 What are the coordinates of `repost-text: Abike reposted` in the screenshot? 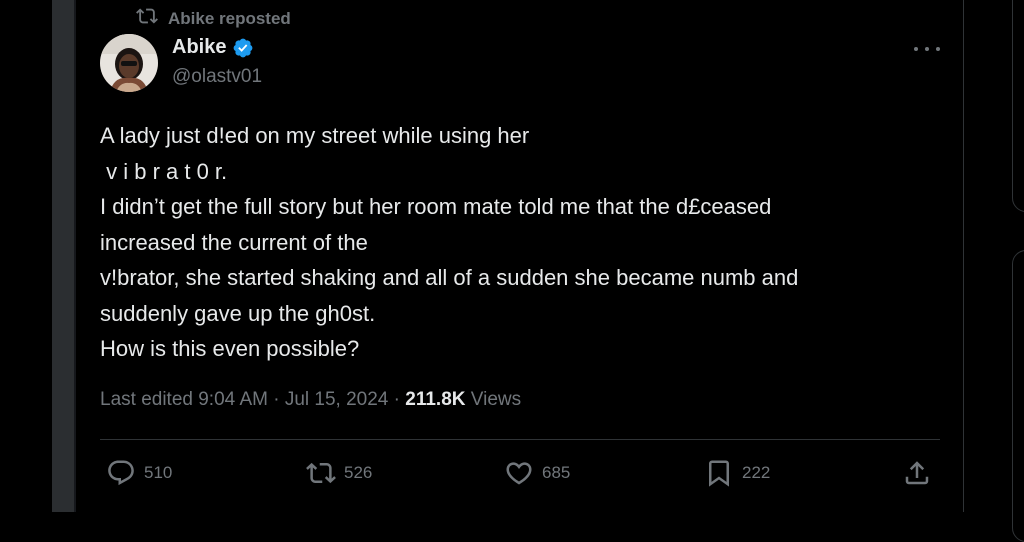 It's located at (229, 18).